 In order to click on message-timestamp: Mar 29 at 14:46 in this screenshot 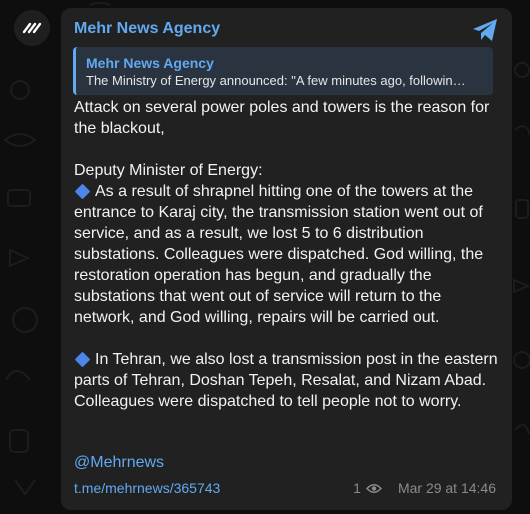, I will do `click(446, 488)`.